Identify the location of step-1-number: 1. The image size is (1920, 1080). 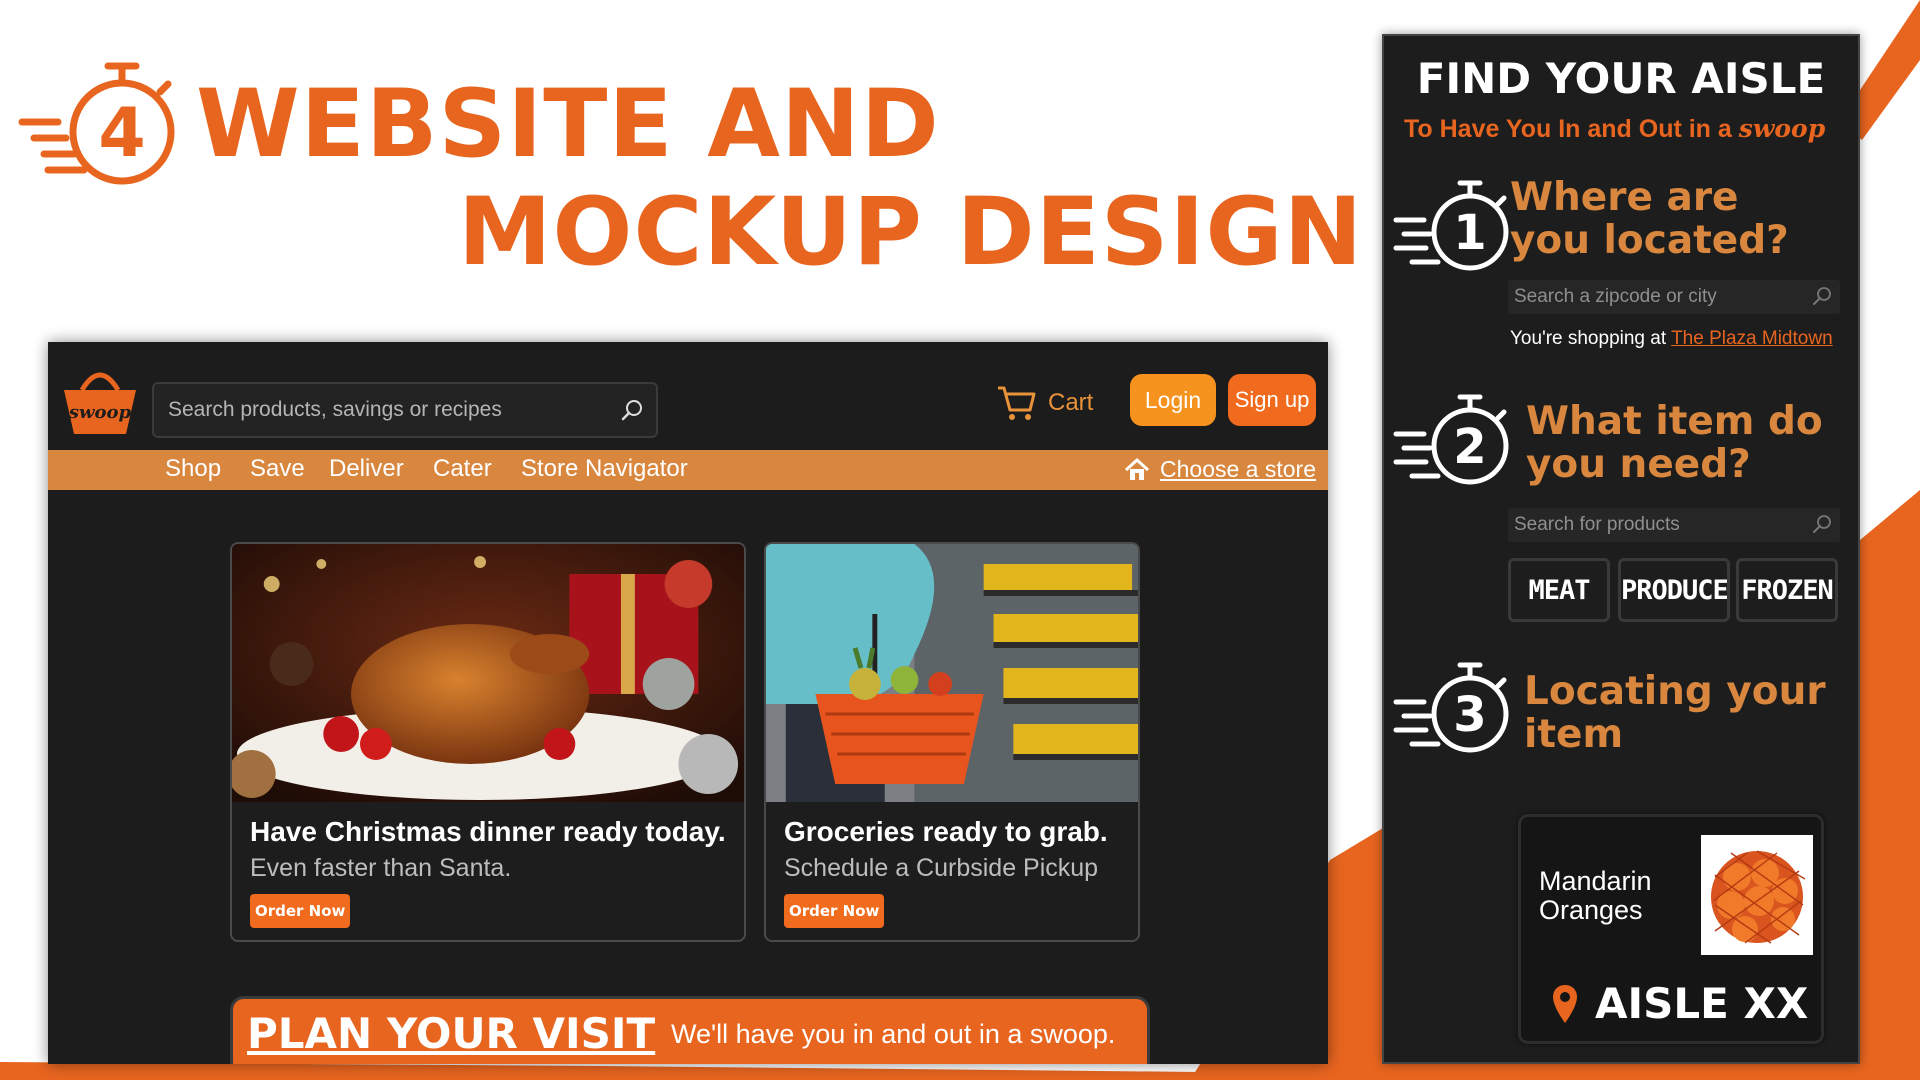
(1469, 233).